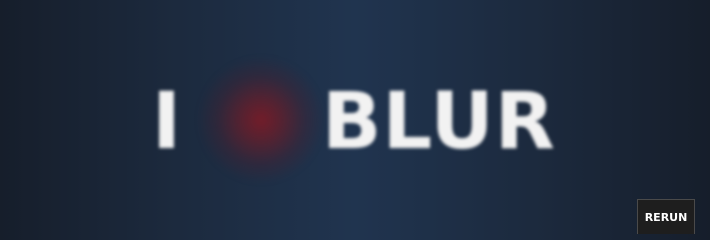 This screenshot has height=240, width=710. What do you see at coordinates (261, 120) in the screenshot?
I see `blurred-heart-icon` at bounding box center [261, 120].